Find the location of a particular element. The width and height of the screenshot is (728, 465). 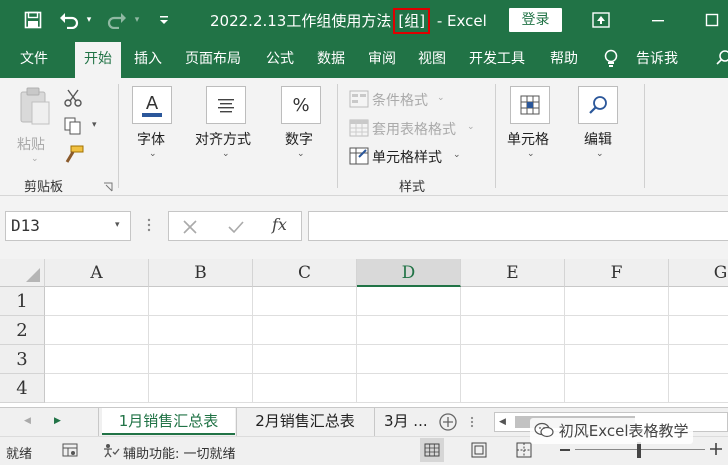

cells-label: 单元格 is located at coordinates (528, 139).